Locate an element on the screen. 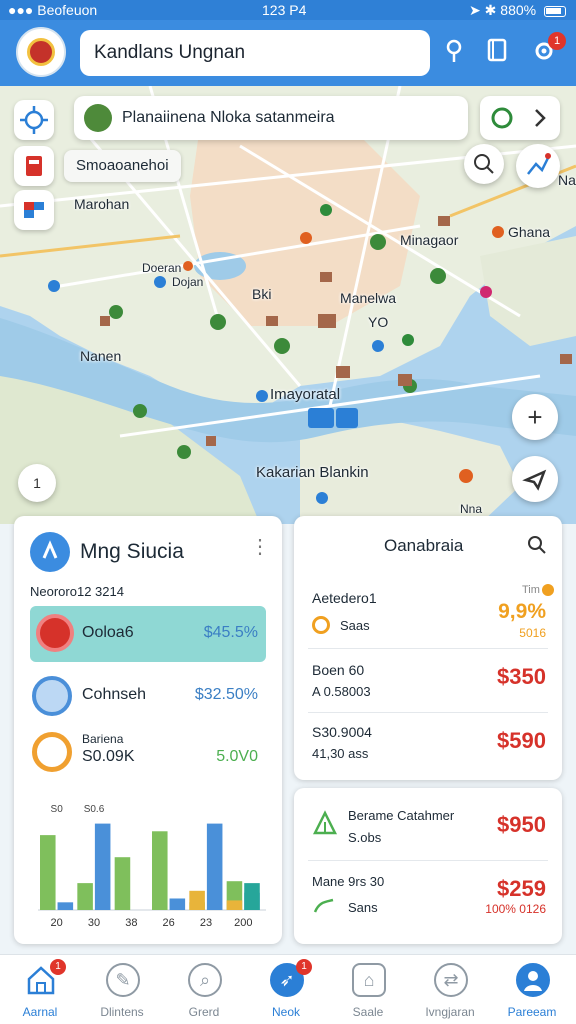  clock: 123 P4 is located at coordinates (284, 10).